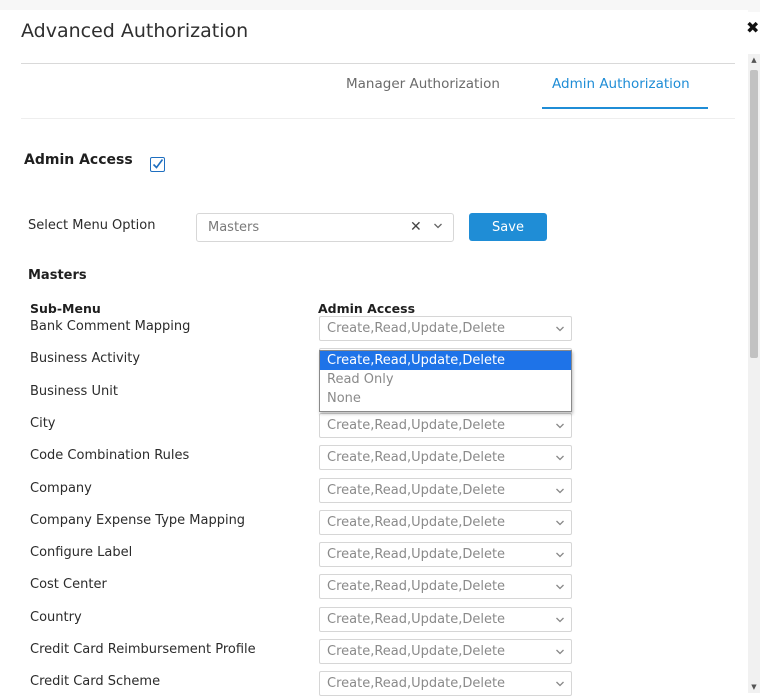  I want to click on scroll-up-arrow-icon: ▲, so click(754, 60).